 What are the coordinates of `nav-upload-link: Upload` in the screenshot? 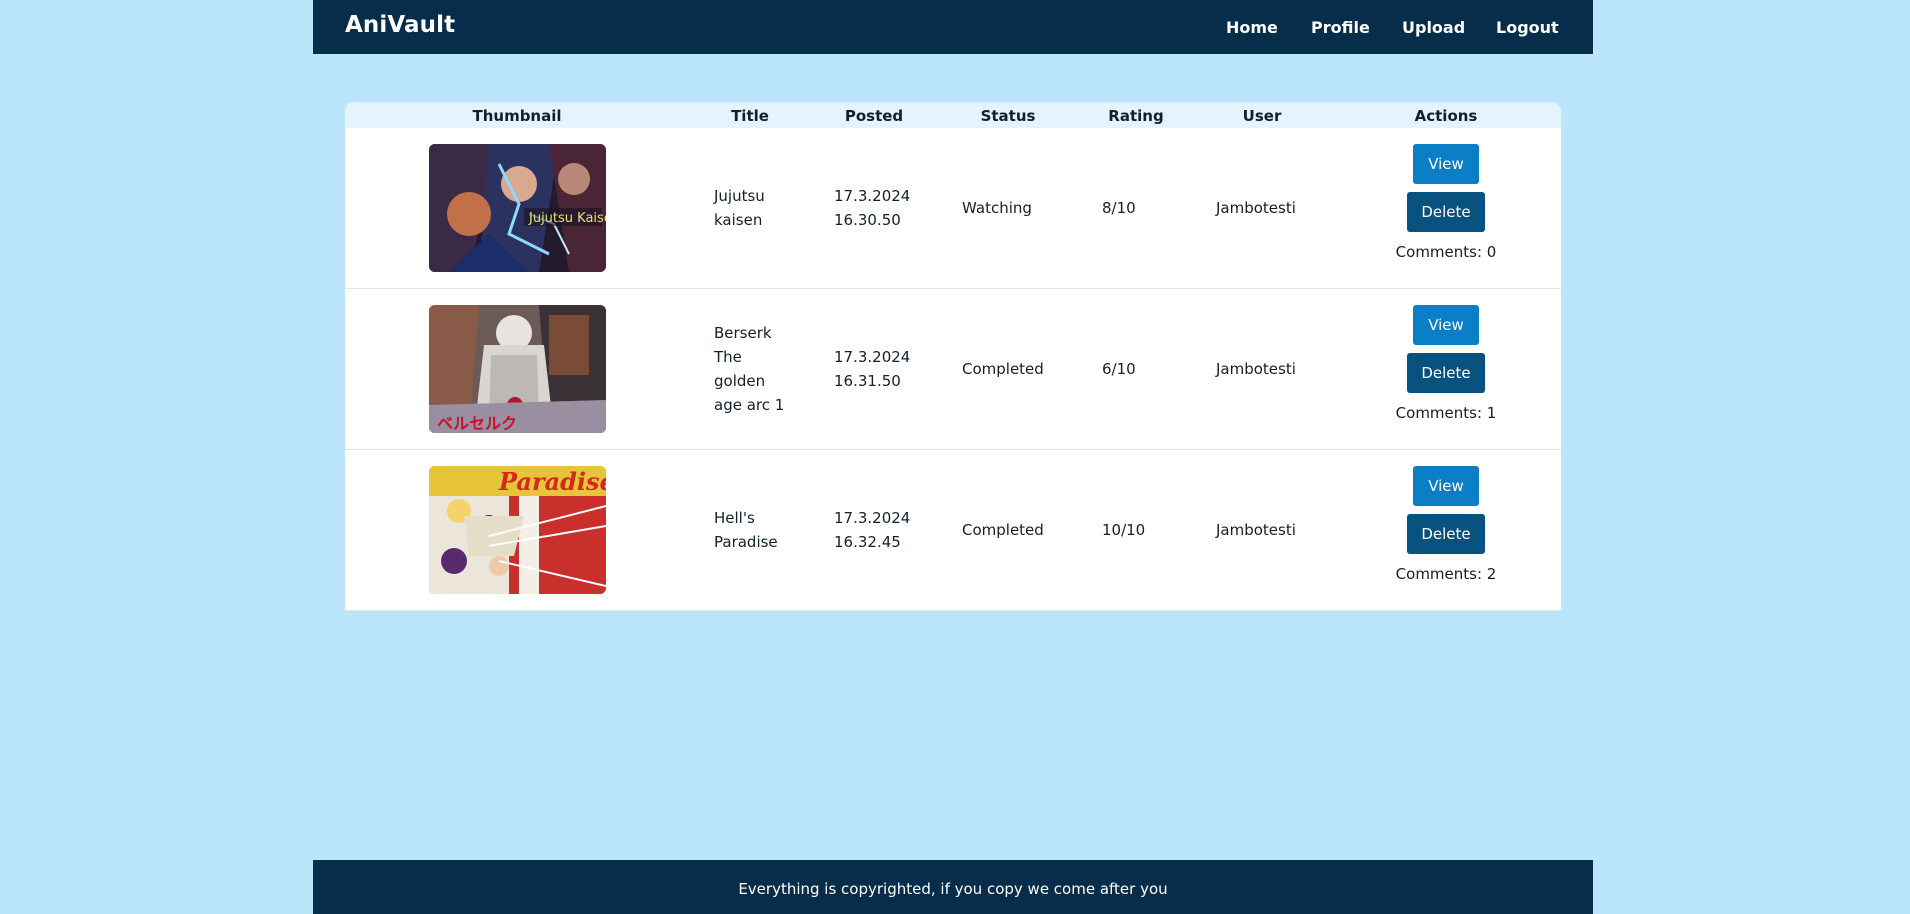 It's located at (1433, 27).